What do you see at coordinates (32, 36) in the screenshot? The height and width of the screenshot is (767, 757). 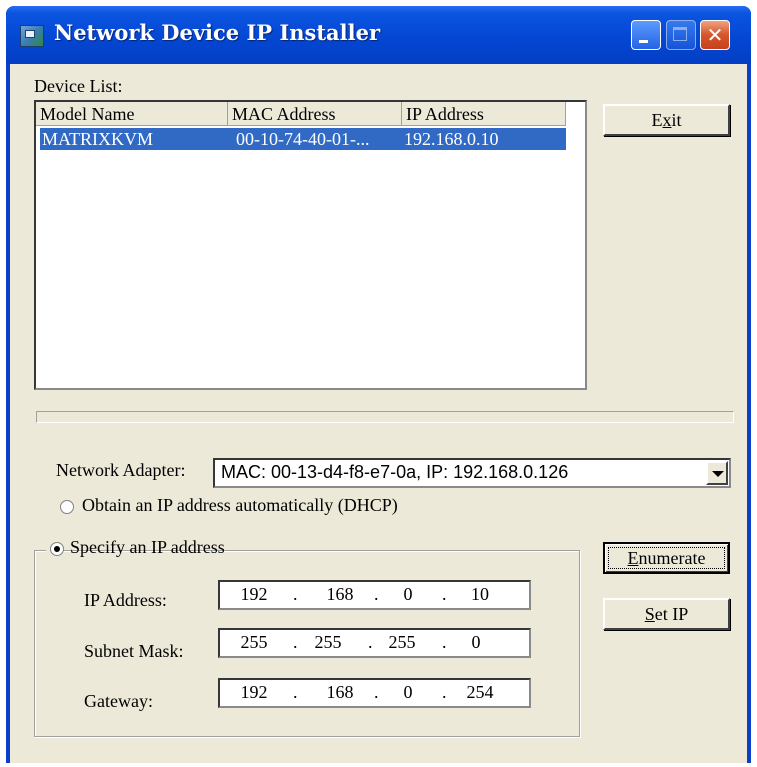 I see `network-app-icon` at bounding box center [32, 36].